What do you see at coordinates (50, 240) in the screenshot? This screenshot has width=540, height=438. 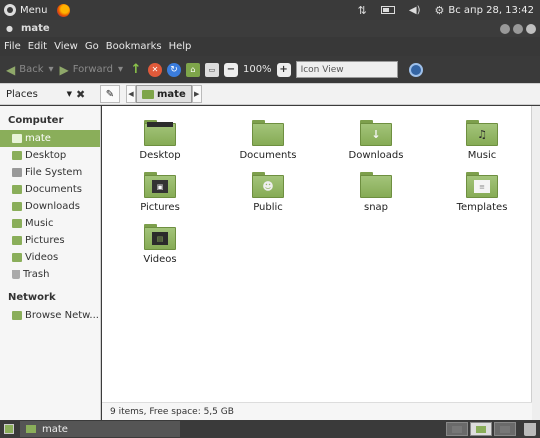 I see `sidebar-item-pictures: Pictures` at bounding box center [50, 240].